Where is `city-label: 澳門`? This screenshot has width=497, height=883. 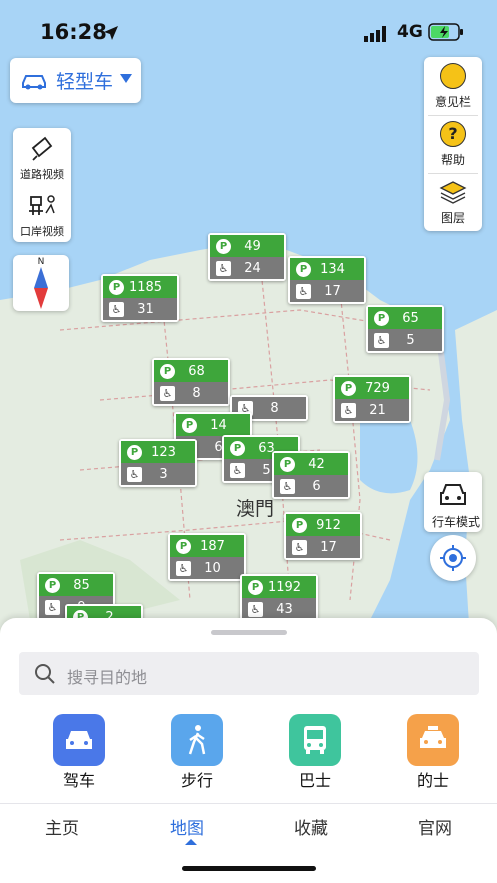
city-label: 澳門 is located at coordinates (255, 509).